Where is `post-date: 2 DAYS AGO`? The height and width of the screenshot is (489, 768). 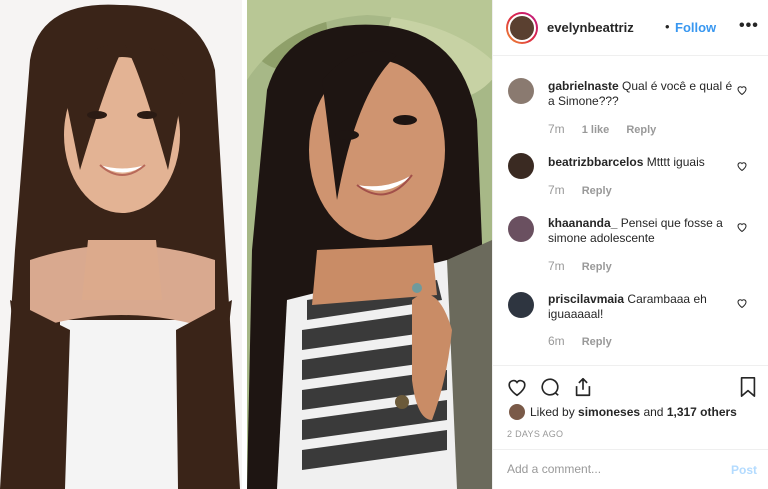
post-date: 2 DAYS AGO is located at coordinates (535, 434).